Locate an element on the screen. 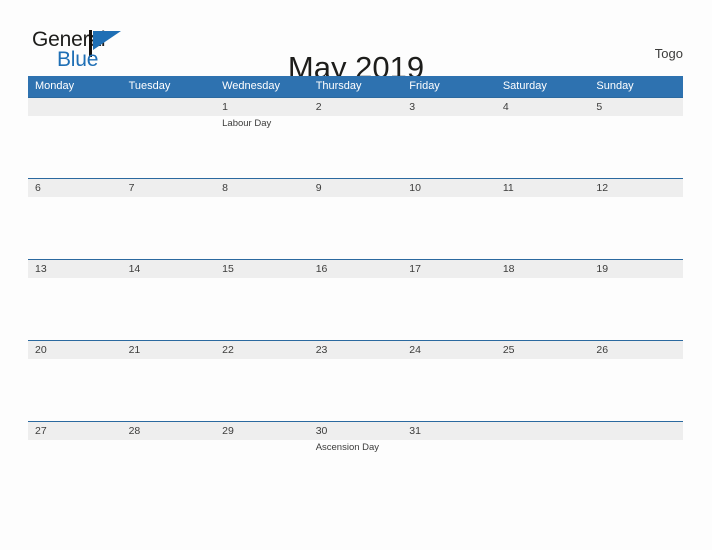 The image size is (712, 550). day-number: 26 is located at coordinates (602, 350).